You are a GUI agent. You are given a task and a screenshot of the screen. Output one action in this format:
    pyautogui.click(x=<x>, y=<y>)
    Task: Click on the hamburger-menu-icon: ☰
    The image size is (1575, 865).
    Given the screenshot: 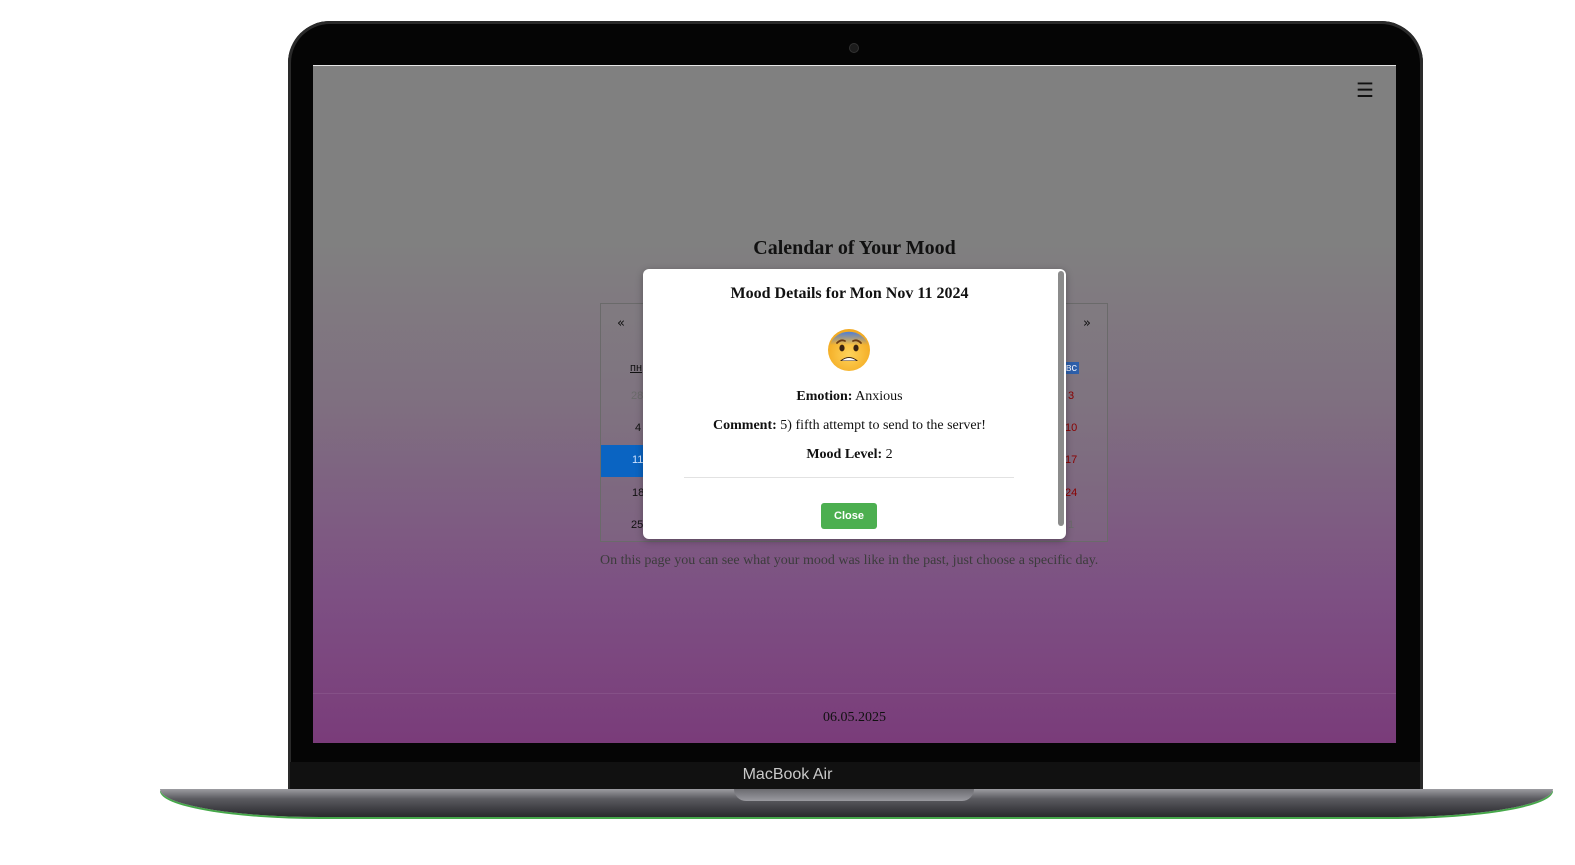 What is the action you would take?
    pyautogui.click(x=1365, y=90)
    